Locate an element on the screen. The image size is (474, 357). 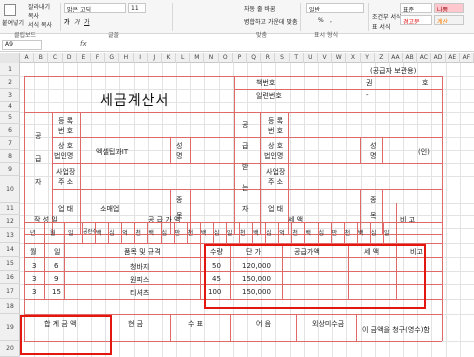
column-header-a: A is located at coordinates (27, 58).